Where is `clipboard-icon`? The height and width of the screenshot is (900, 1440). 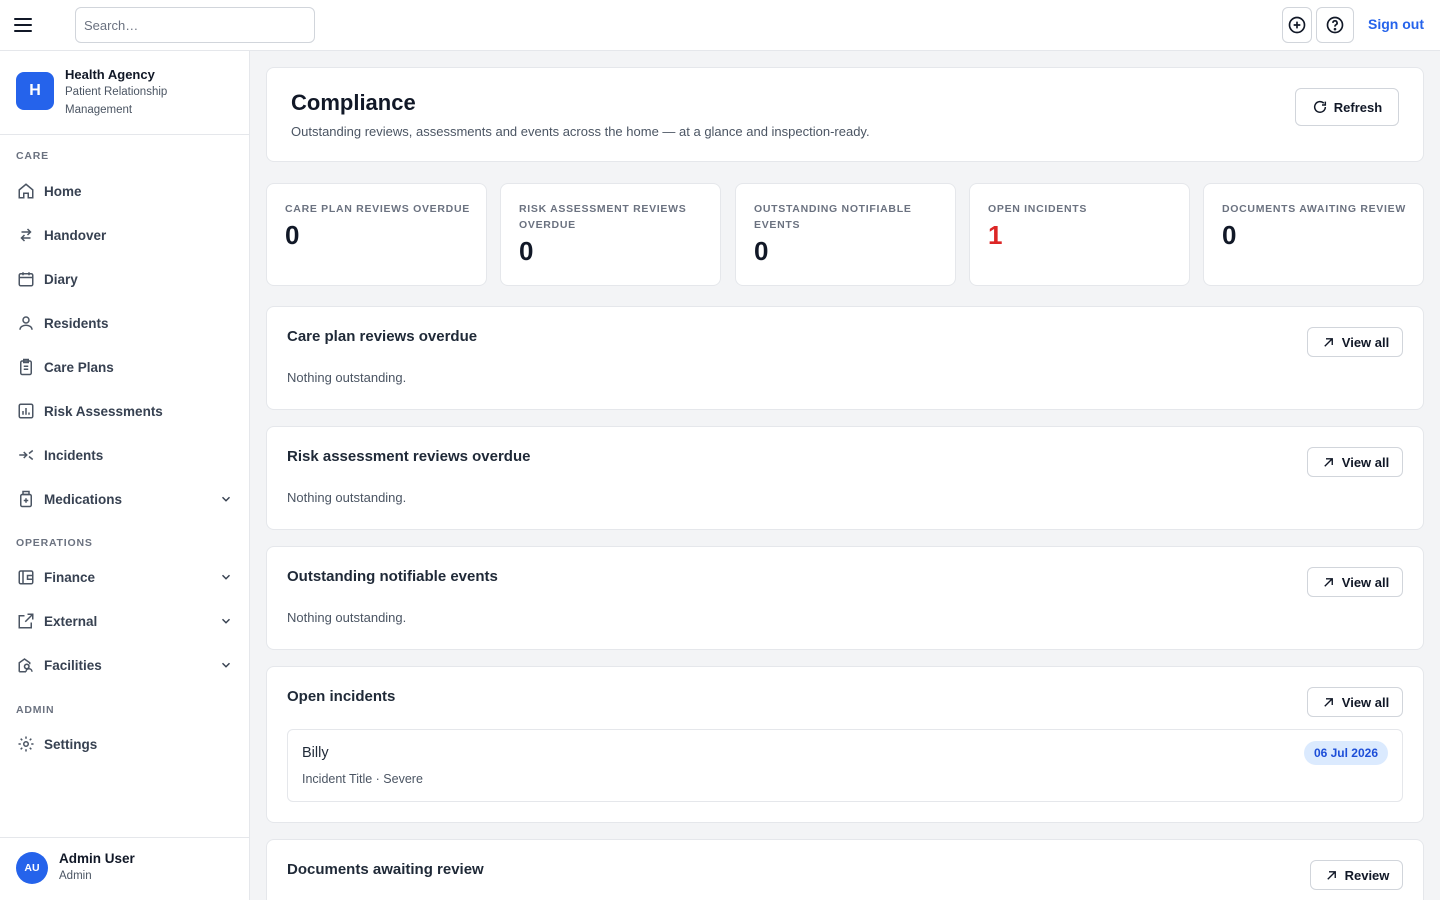
clipboard-icon is located at coordinates (26, 367).